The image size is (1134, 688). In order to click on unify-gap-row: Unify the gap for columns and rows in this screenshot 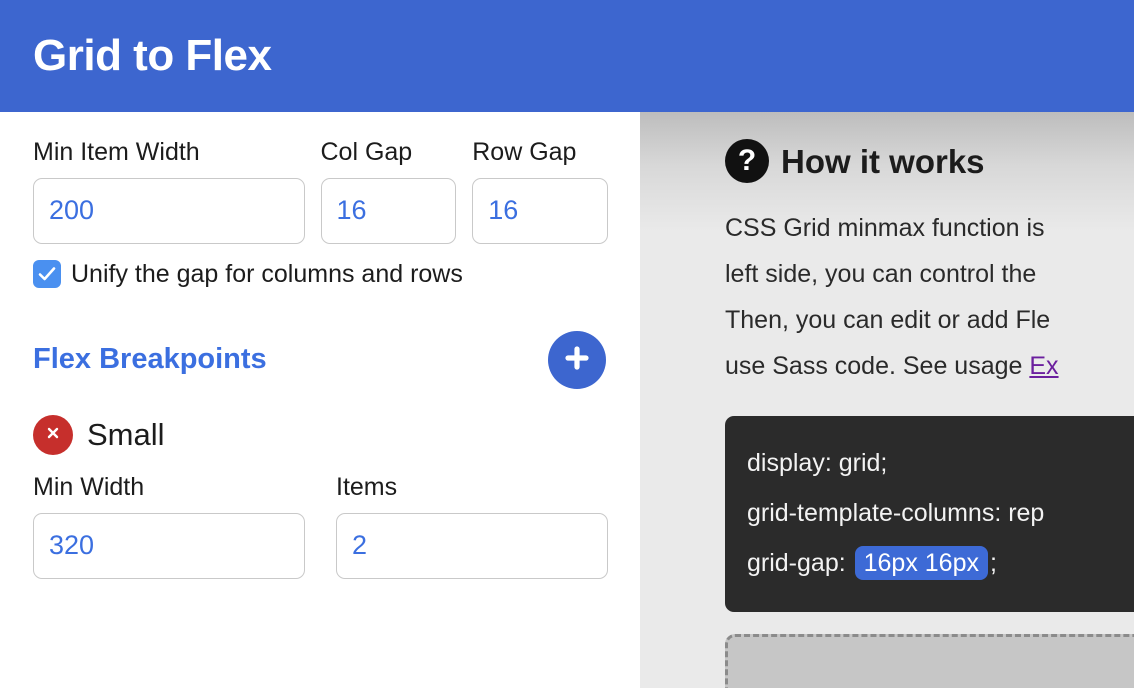, I will do `click(320, 274)`.